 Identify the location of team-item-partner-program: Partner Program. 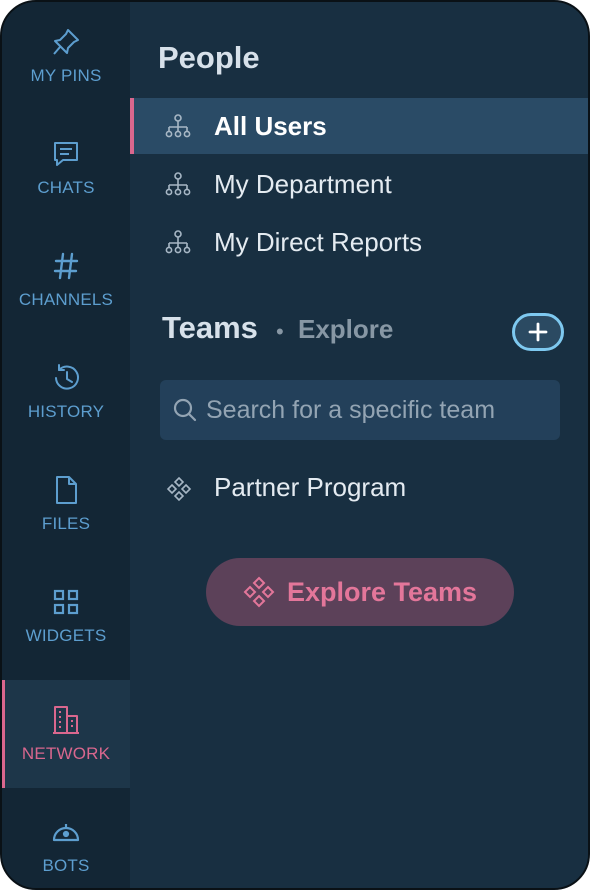
(359, 489).